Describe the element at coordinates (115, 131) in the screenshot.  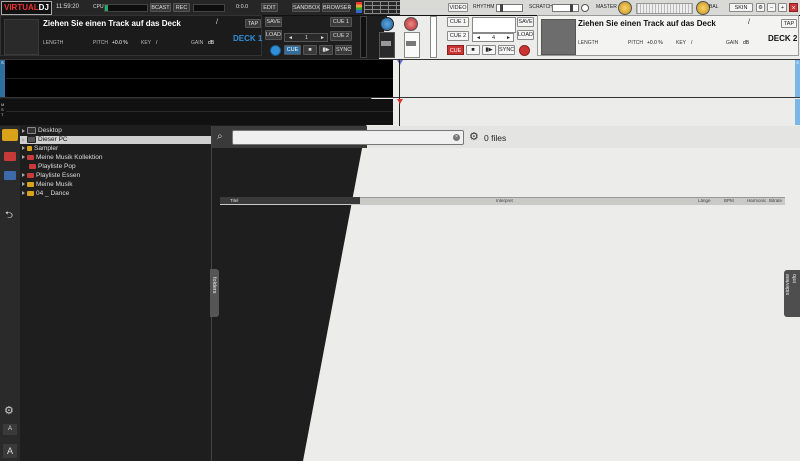
I see `tree-item-desktop: Desktop` at that location.